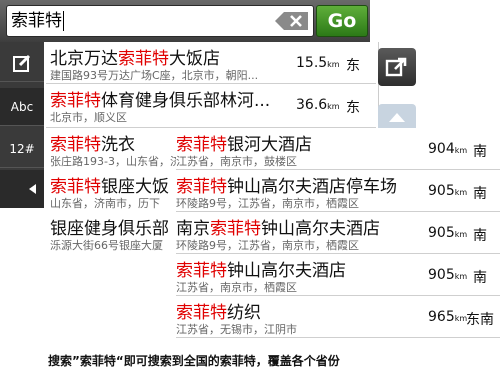 Image resolution: width=500 pixels, height=374 pixels. Describe the element at coordinates (261, 271) in the screenshot. I see `result-name: 索菲特钟山高尔夫酒店` at that location.